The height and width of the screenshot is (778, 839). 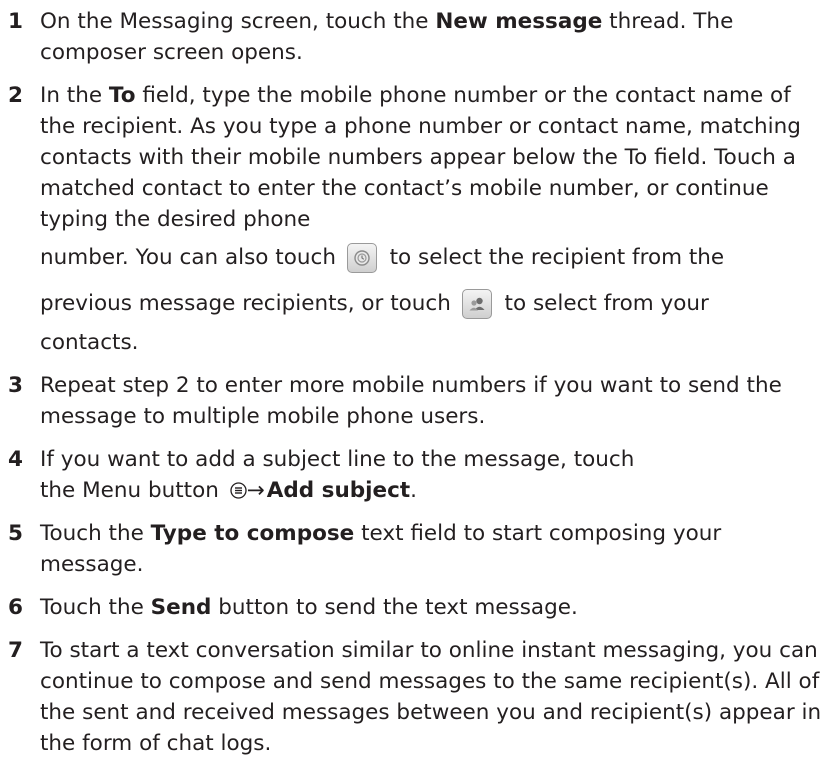 What do you see at coordinates (413, 490) in the screenshot?
I see `text-run: .` at bounding box center [413, 490].